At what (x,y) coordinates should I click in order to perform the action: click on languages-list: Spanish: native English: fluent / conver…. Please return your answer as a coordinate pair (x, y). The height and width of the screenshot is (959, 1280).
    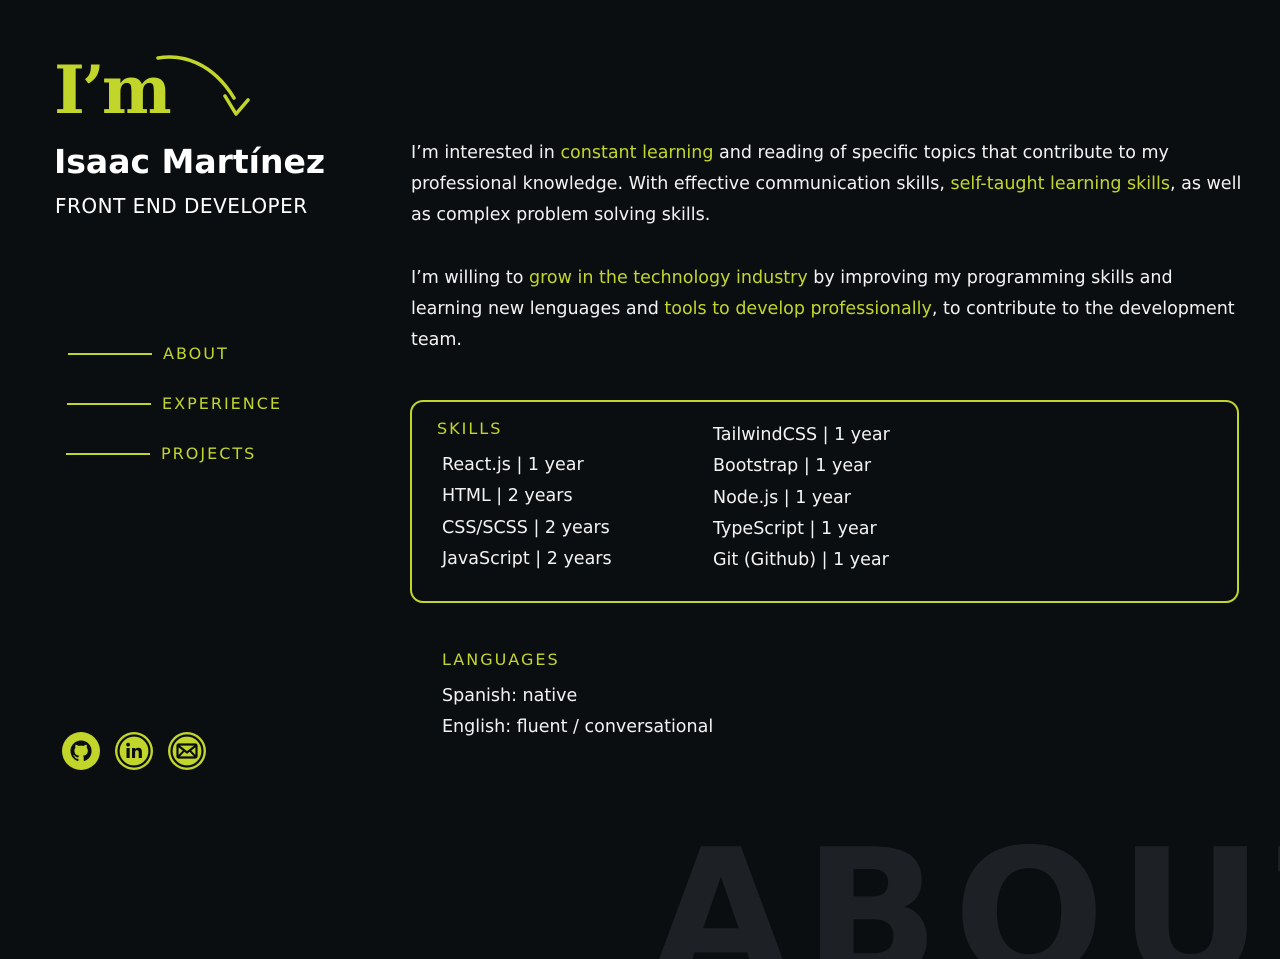
    Looking at the image, I should click on (577, 712).